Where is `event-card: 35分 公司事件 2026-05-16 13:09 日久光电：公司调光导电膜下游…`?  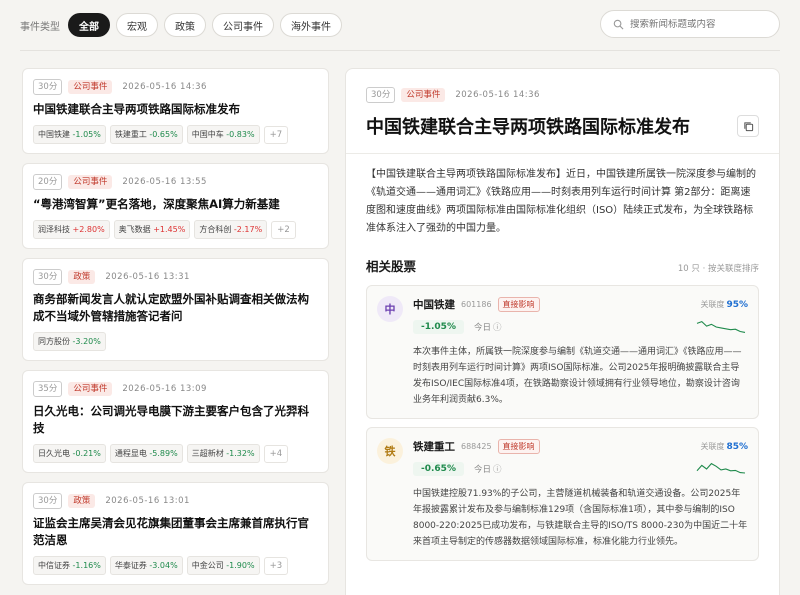
event-card: 35分 公司事件 2026-05-16 13:09 日久光电：公司调光导电膜下游… is located at coordinates (175, 421).